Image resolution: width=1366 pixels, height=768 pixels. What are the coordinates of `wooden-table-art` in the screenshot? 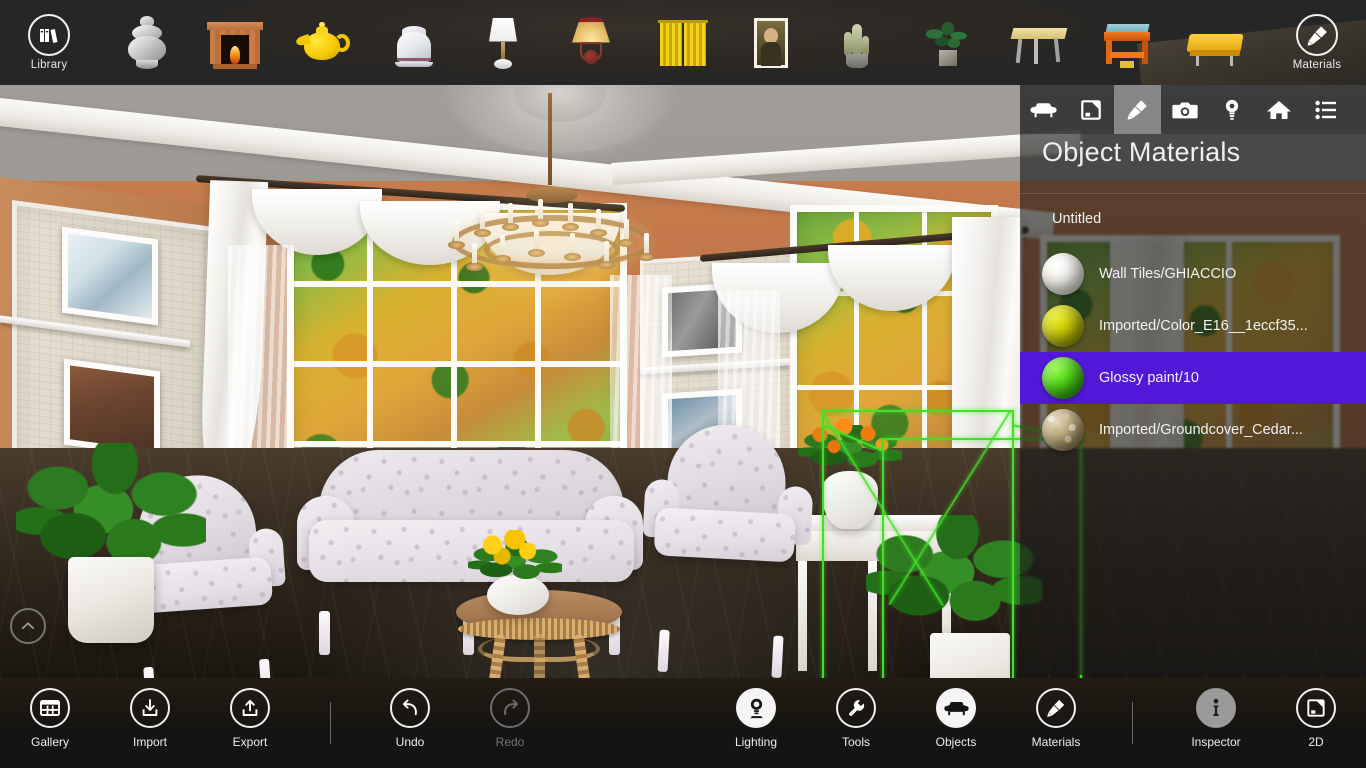 It's located at (1039, 43).